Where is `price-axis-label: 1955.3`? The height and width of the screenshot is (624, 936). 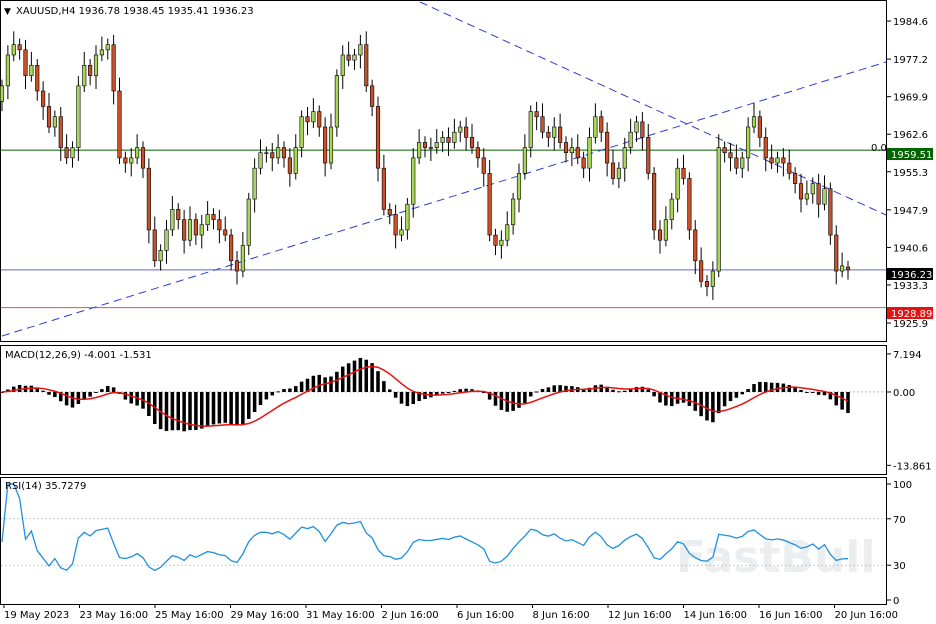
price-axis-label: 1955.3 is located at coordinates (910, 173).